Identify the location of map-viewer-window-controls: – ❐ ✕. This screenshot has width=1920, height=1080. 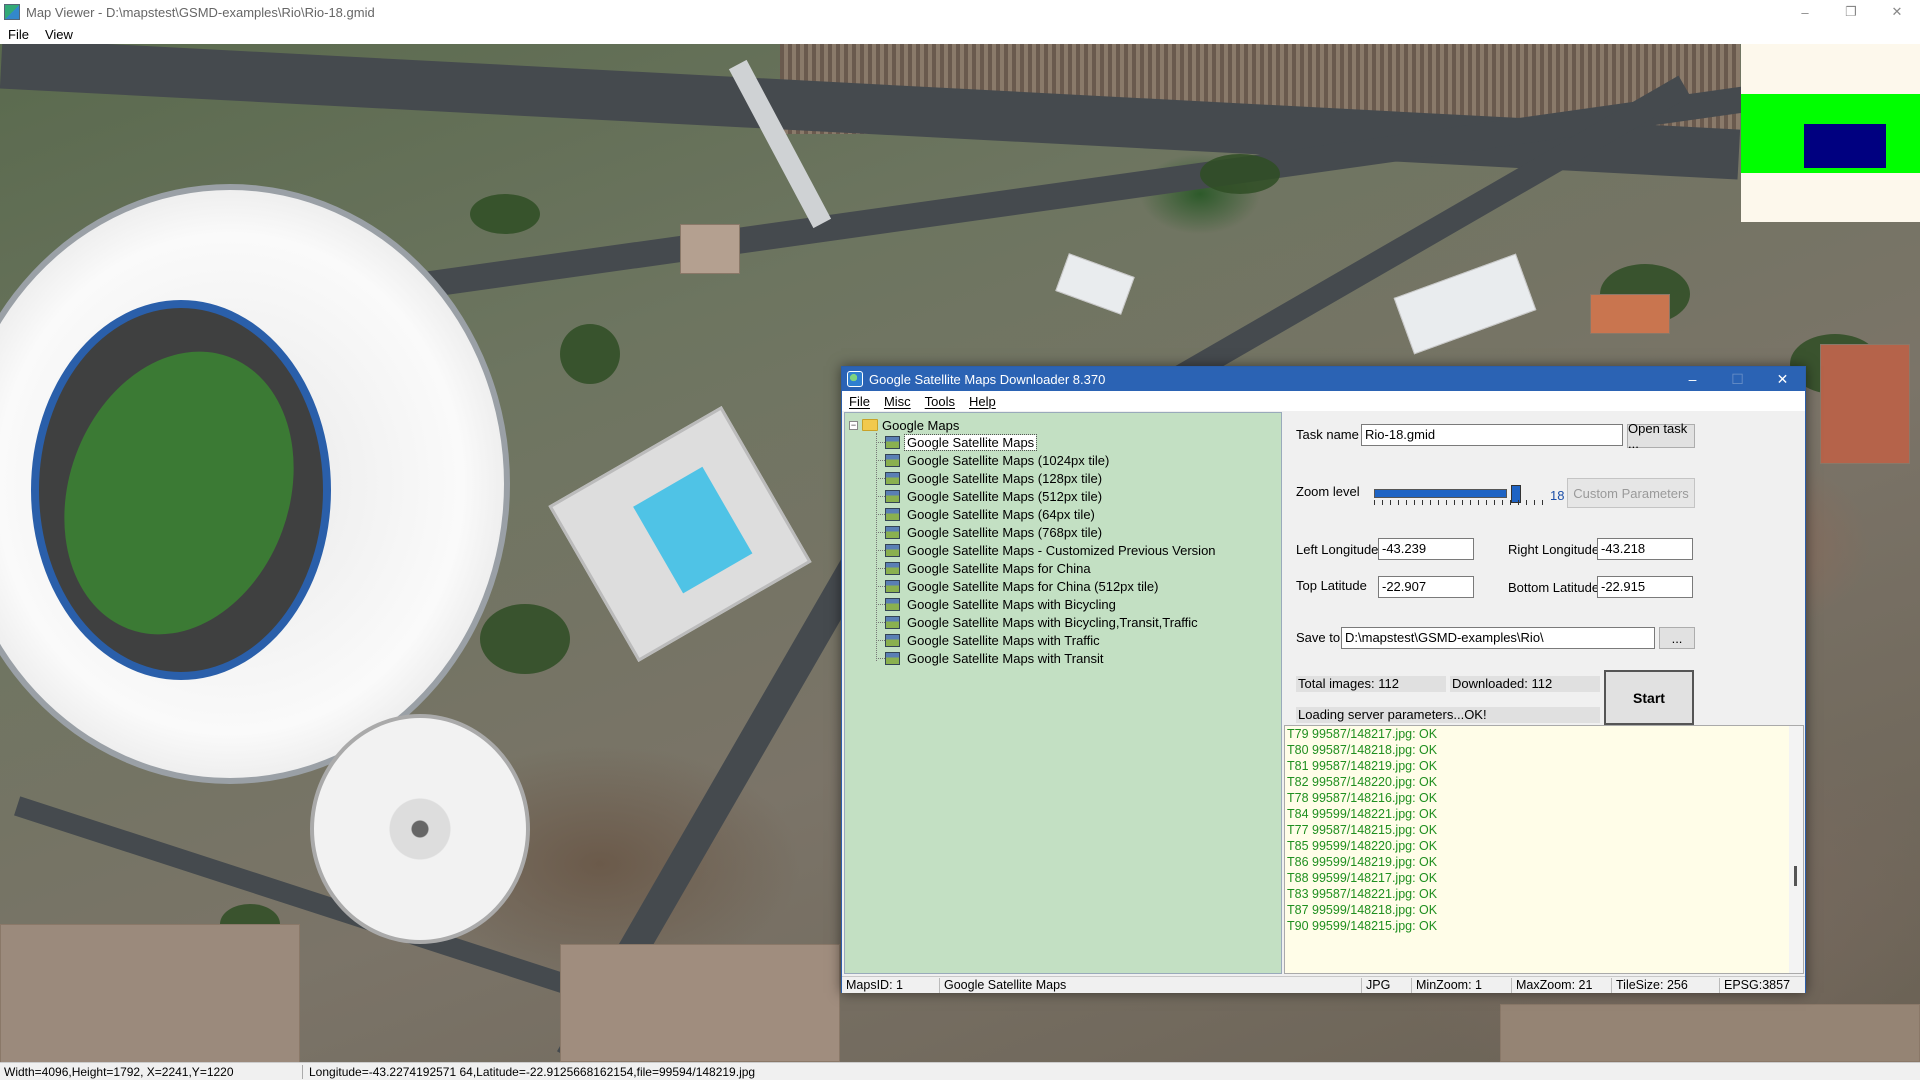
(1851, 12).